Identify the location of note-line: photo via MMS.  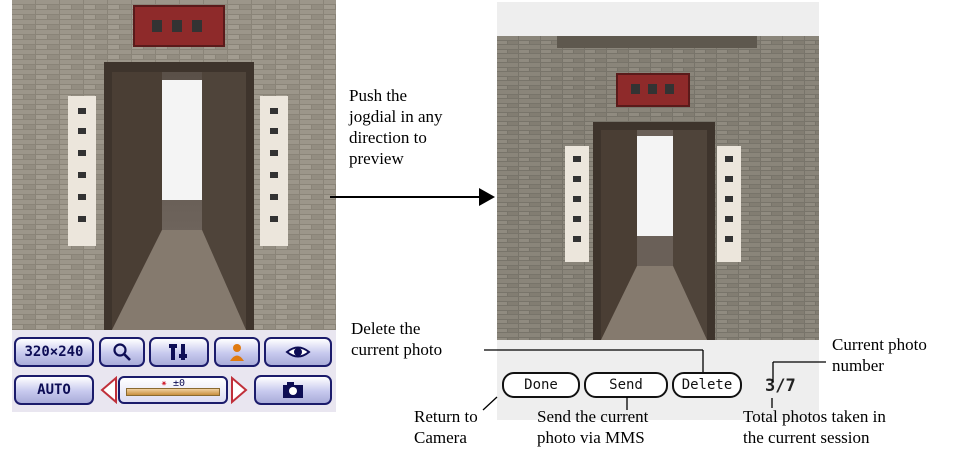
(591, 437).